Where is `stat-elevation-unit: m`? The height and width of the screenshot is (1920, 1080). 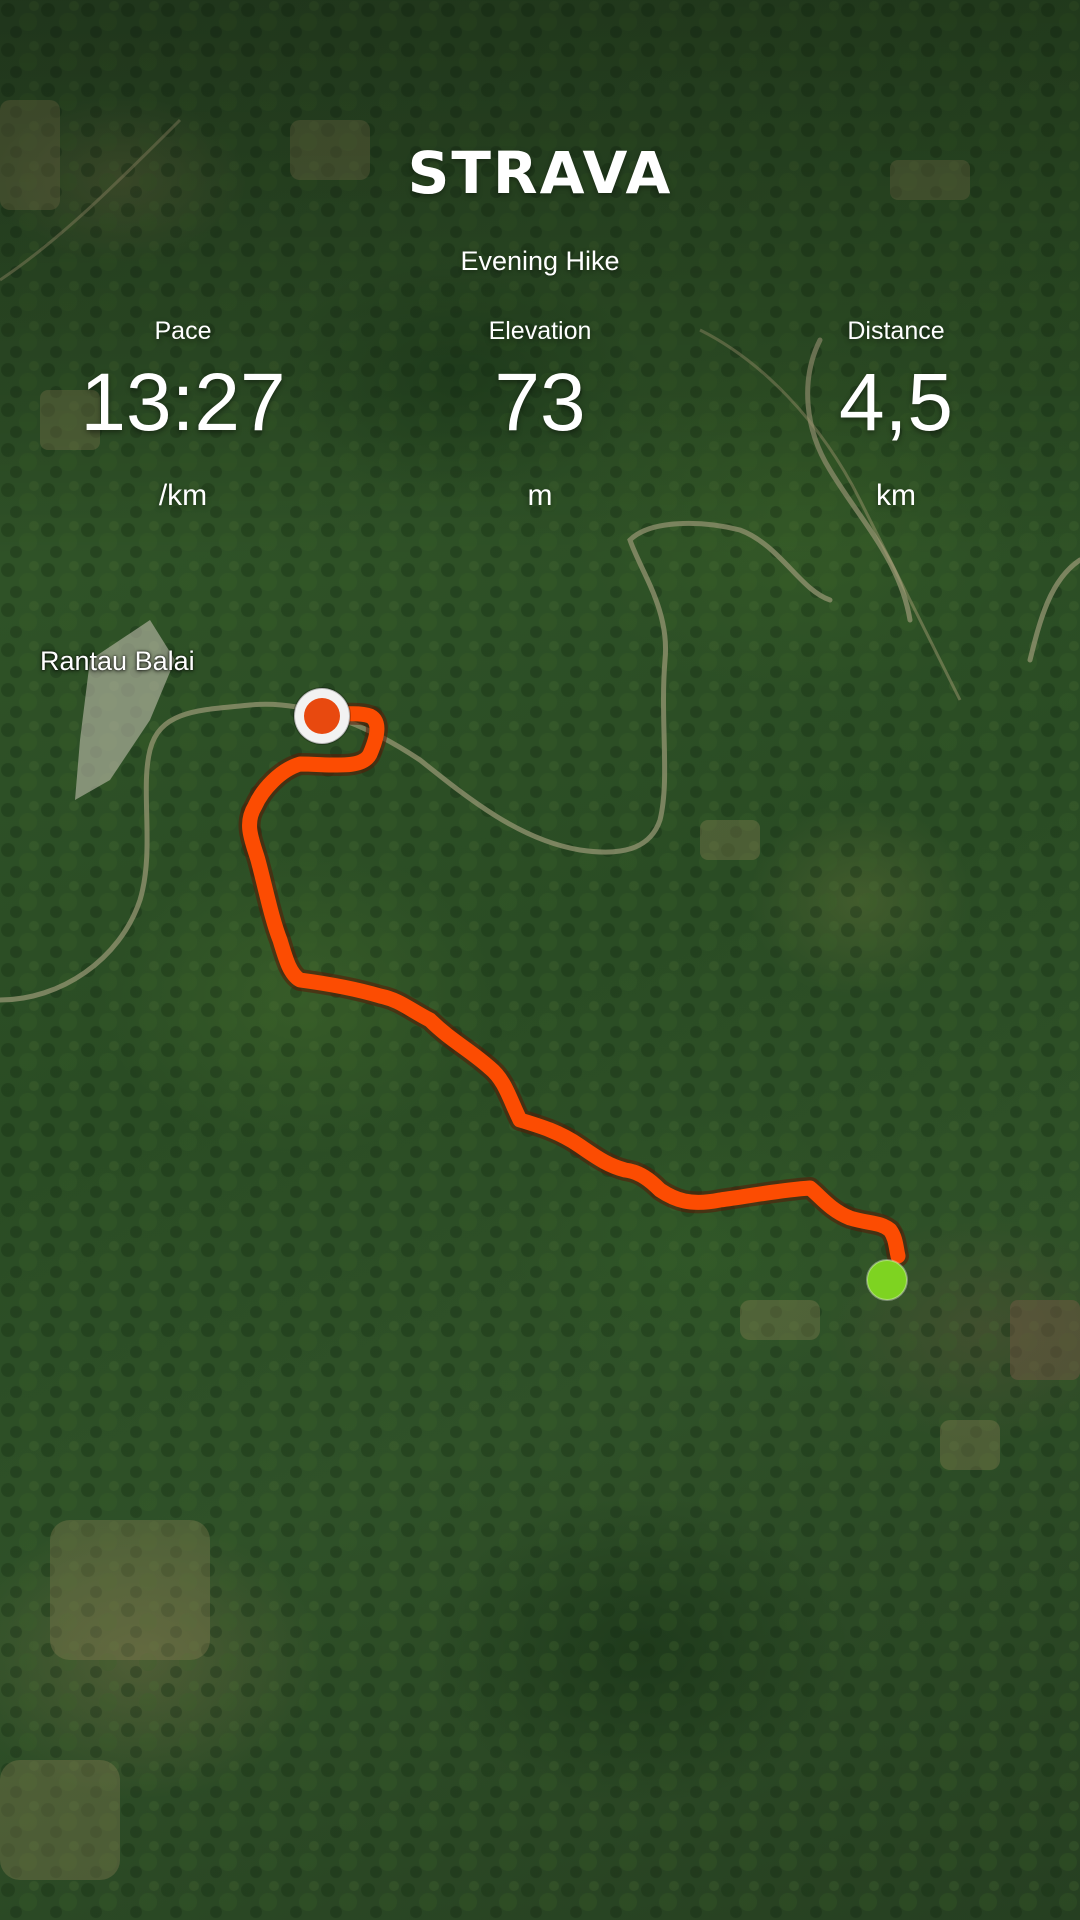
stat-elevation-unit: m is located at coordinates (540, 495).